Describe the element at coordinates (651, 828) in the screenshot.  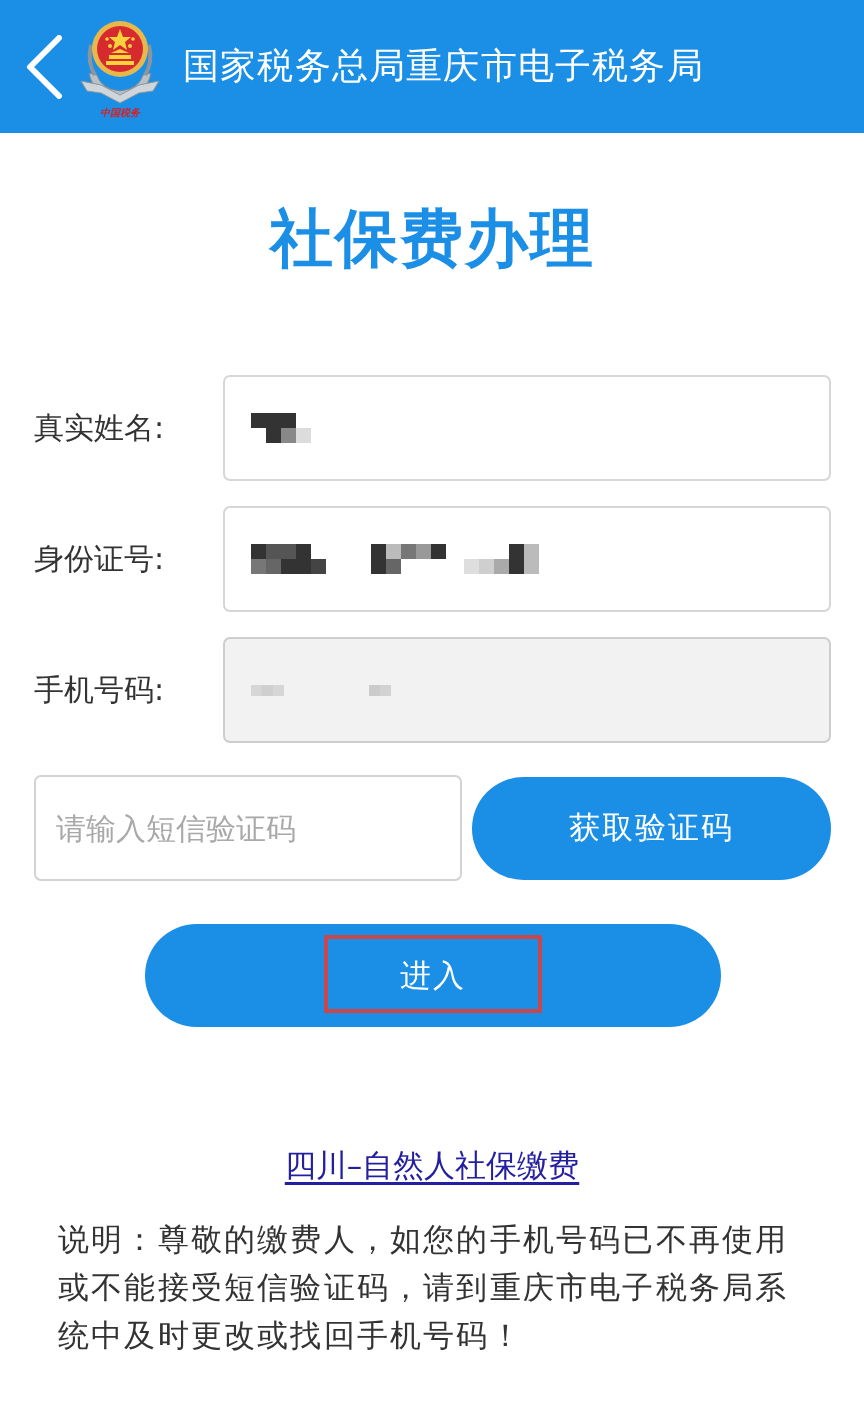
I see `get-code-button: 获取验证码` at that location.